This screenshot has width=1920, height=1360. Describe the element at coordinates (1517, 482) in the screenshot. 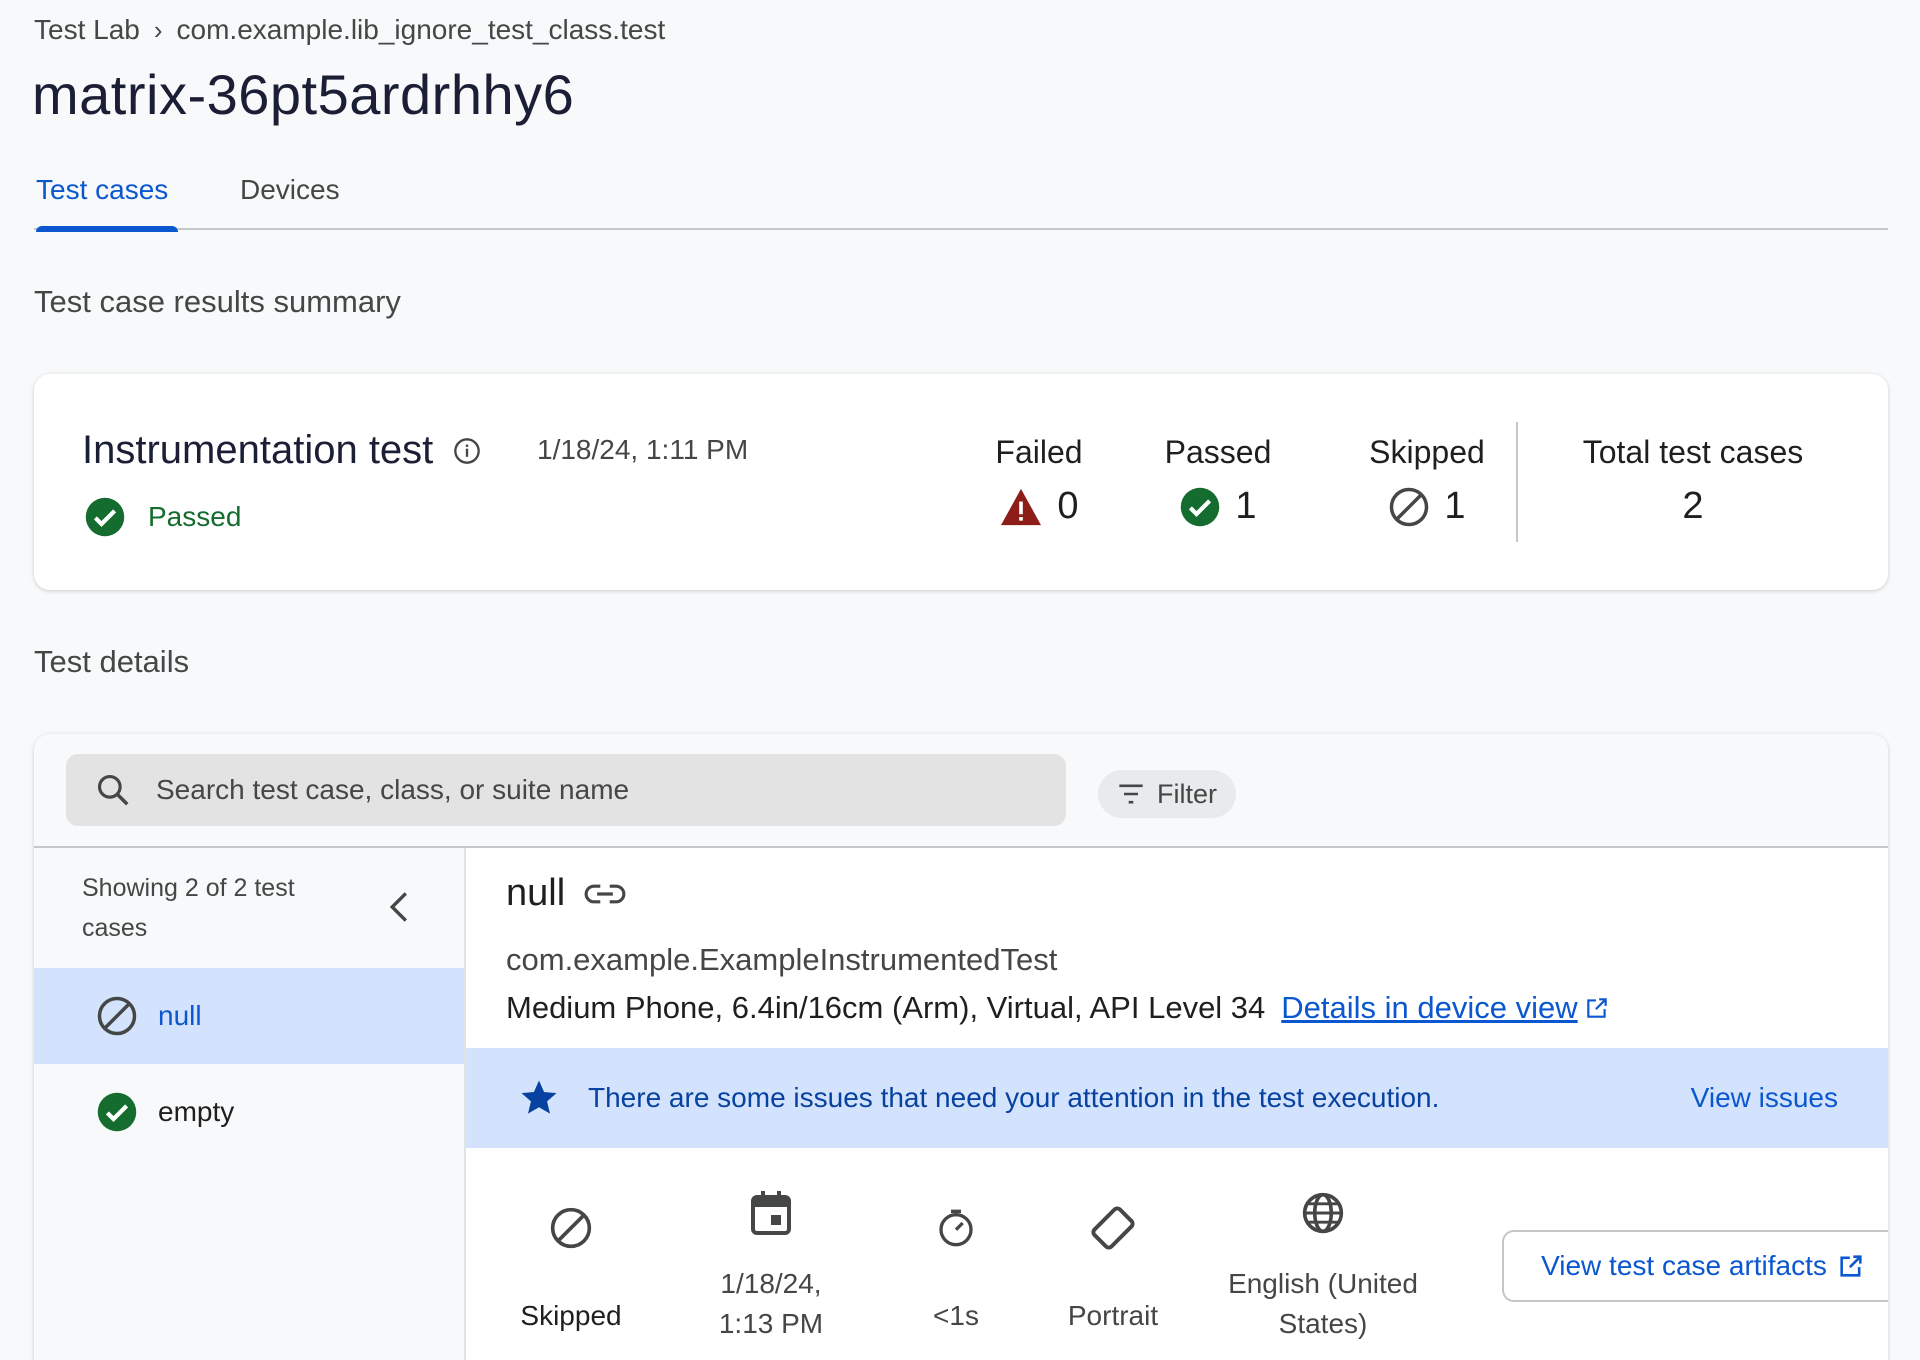

I see `divider` at that location.